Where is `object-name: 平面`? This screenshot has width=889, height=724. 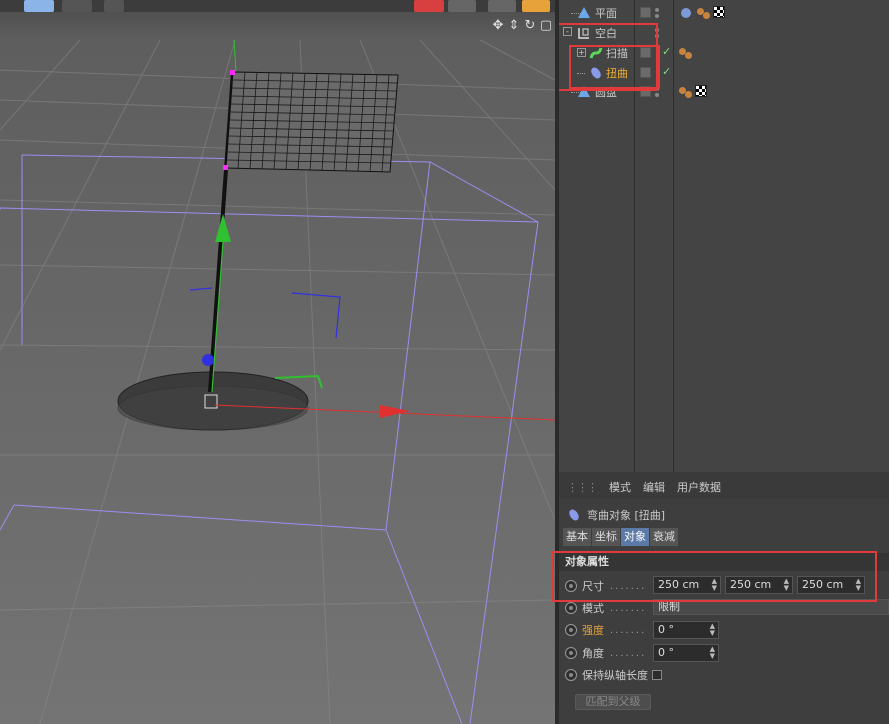 object-name: 平面 is located at coordinates (606, 13).